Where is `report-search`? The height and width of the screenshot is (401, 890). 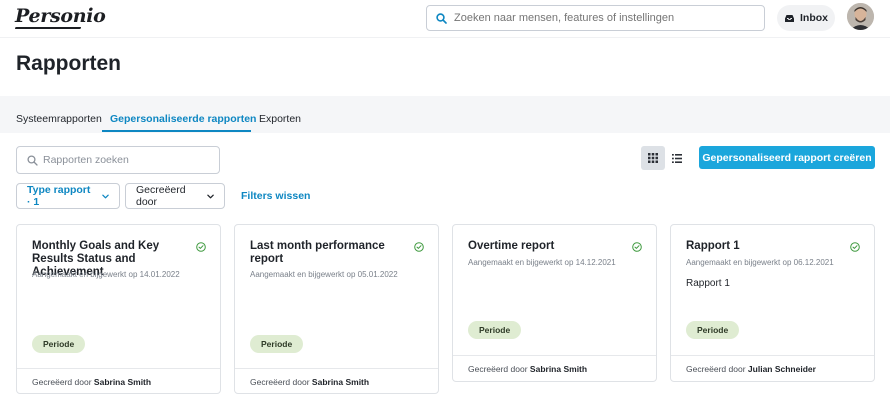 report-search is located at coordinates (118, 160).